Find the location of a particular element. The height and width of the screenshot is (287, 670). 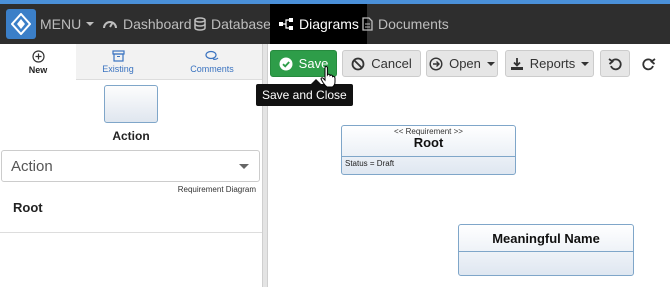

node-attribute: Status = Draft is located at coordinates (370, 163).